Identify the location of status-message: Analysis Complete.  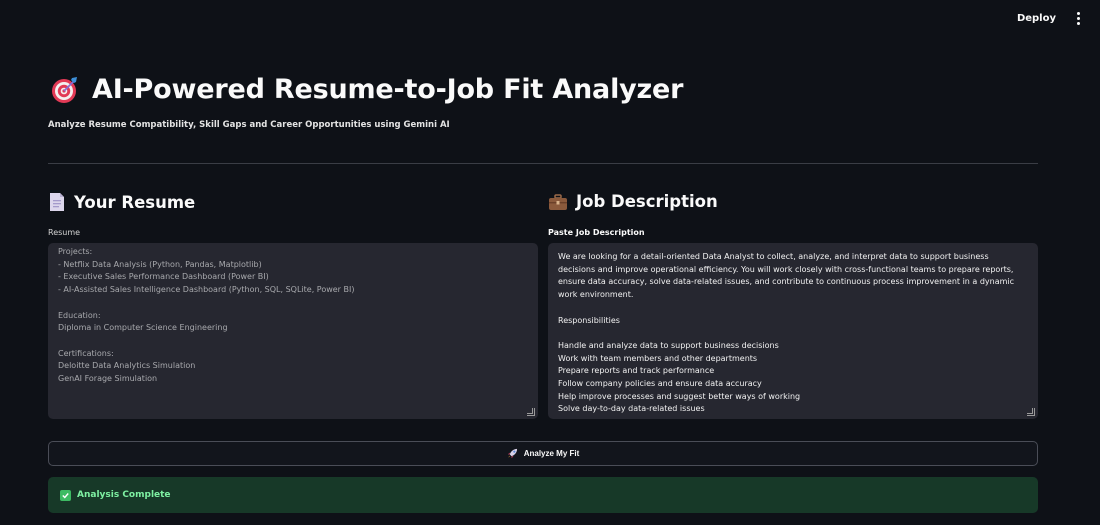
(124, 495).